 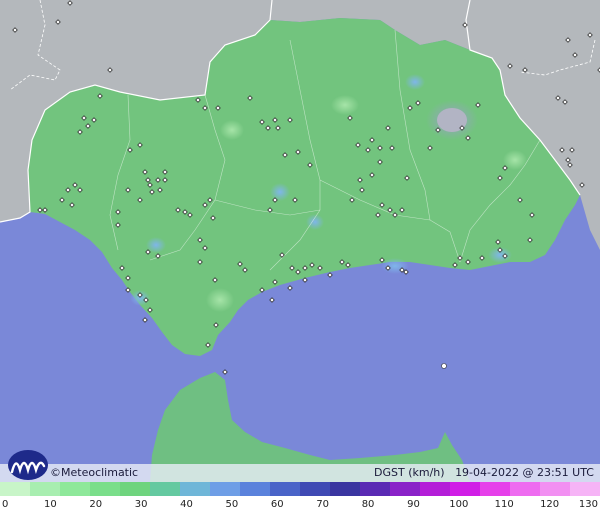 I want to click on color-legend: 0 10 20 30 40 50 60 70 80 90 100 110 120 130, so click(x=300, y=499).